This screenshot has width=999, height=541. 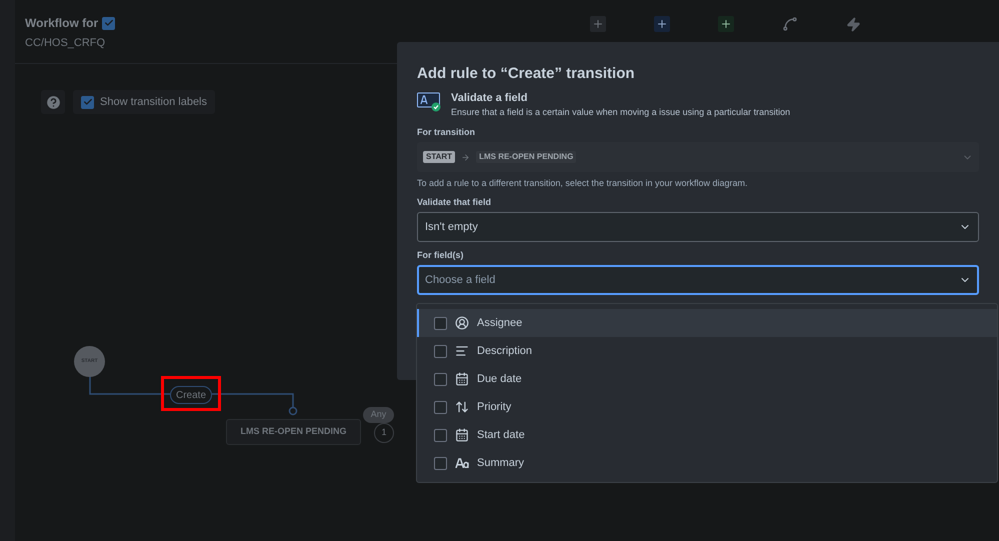 What do you see at coordinates (698, 157) in the screenshot?
I see `transition-select: START LMS RE-OPEN PENDING` at bounding box center [698, 157].